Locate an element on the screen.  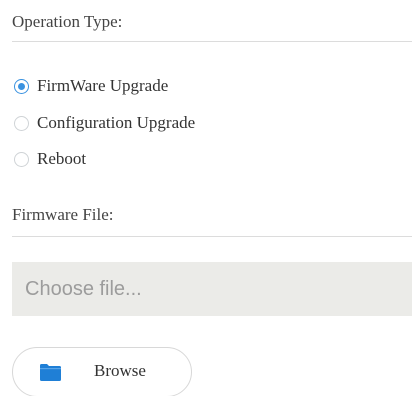
radio-label-firmware-upgrade: FirmWare Upgrade is located at coordinates (103, 85).